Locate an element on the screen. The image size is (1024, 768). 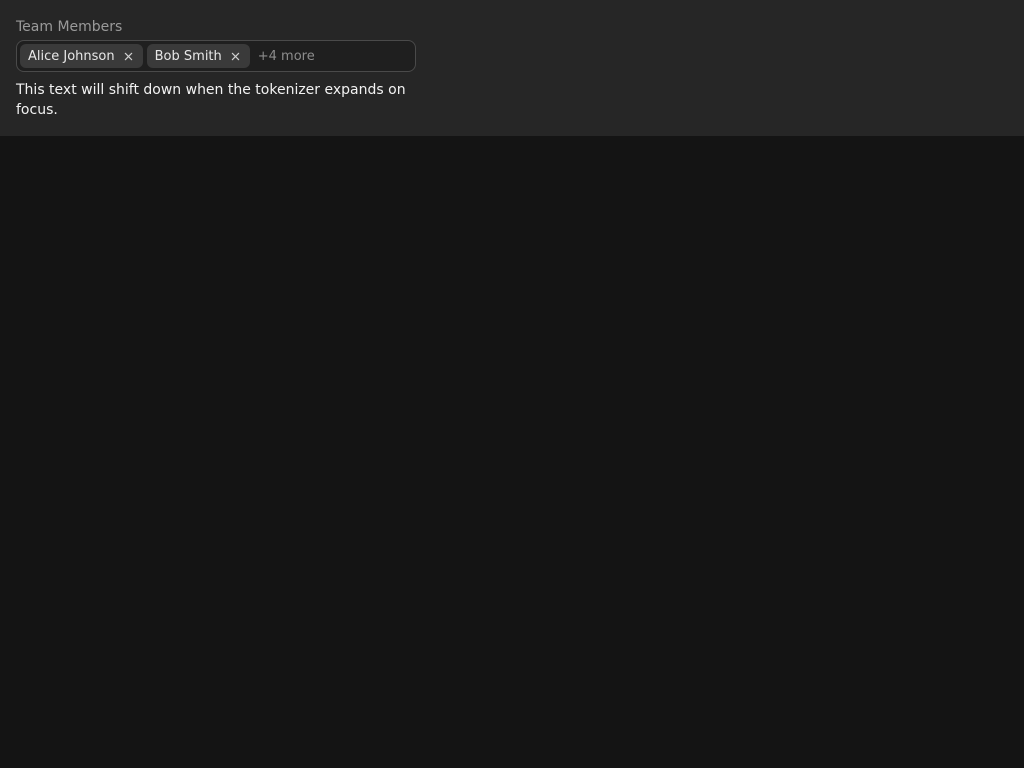
token-bob-smith: Bob Smith is located at coordinates (198, 56).